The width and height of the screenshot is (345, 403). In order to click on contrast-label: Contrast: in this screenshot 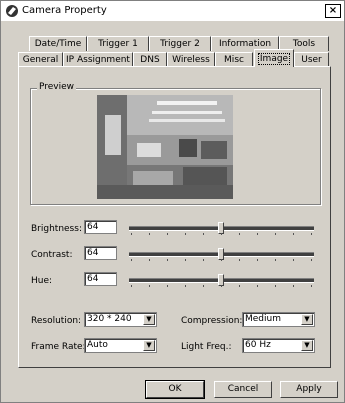, I will do `click(52, 255)`.